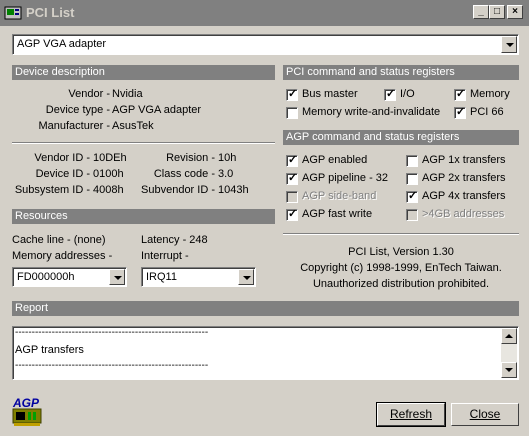 The image size is (529, 436). I want to click on arrow-down-icon, so click(509, 370).